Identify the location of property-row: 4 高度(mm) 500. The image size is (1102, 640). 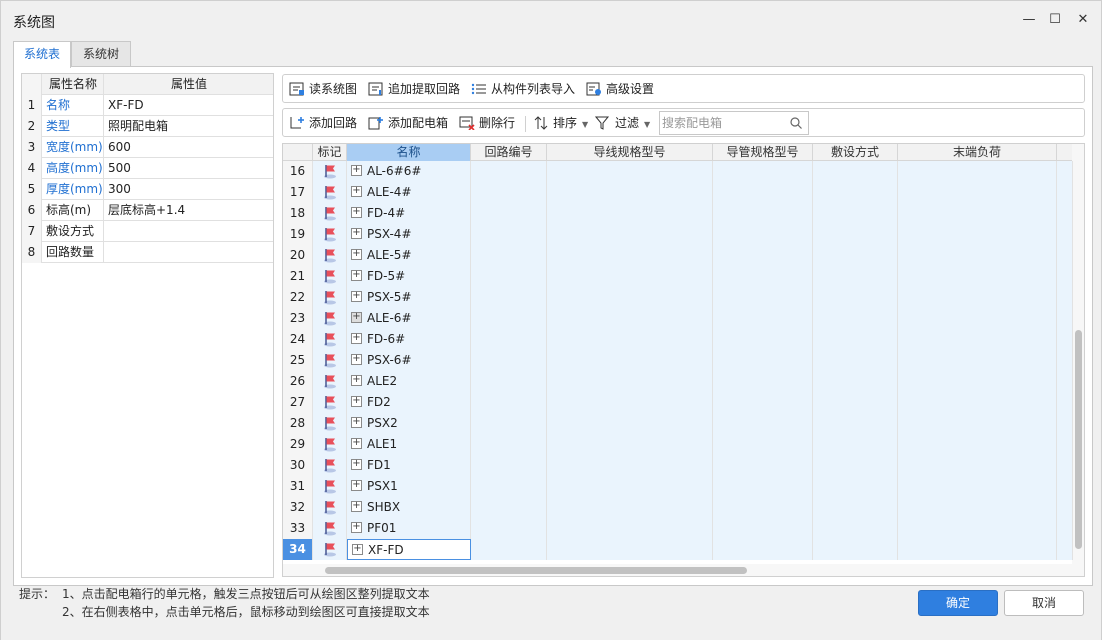
(147, 168).